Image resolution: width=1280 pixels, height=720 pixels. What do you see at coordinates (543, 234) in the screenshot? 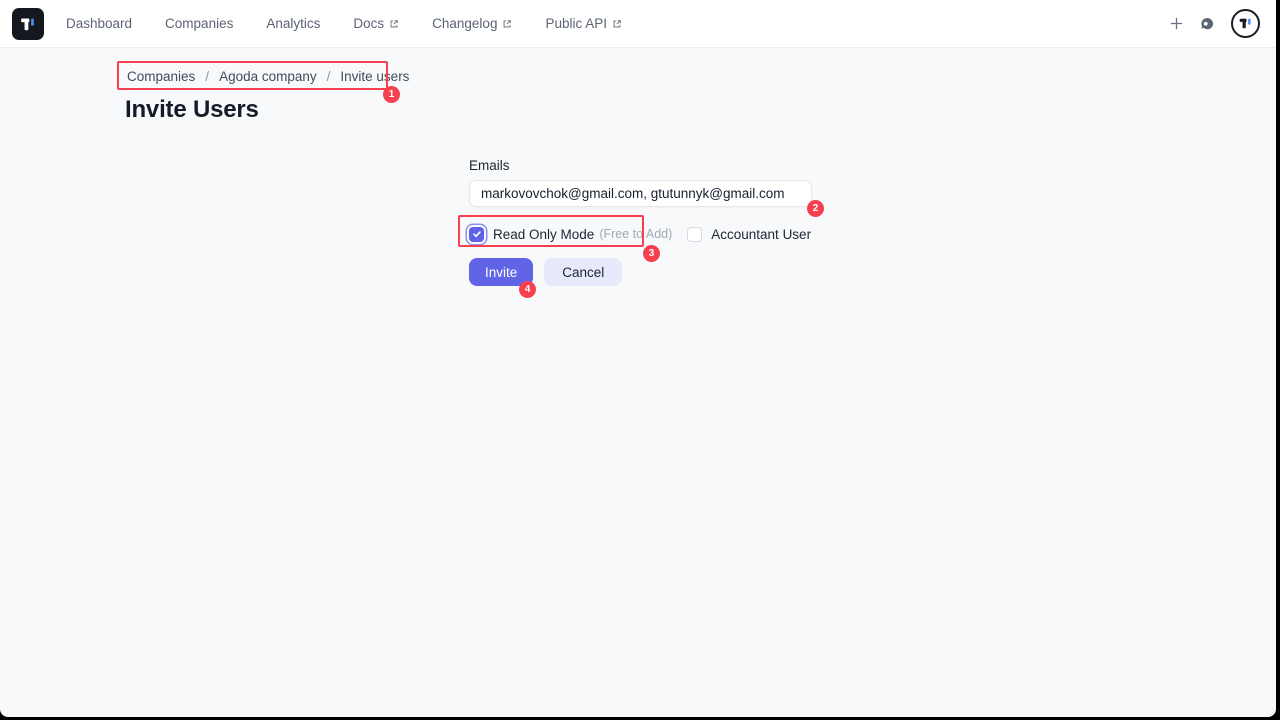
I see `read-only-mode-label: Read Only Mode` at bounding box center [543, 234].